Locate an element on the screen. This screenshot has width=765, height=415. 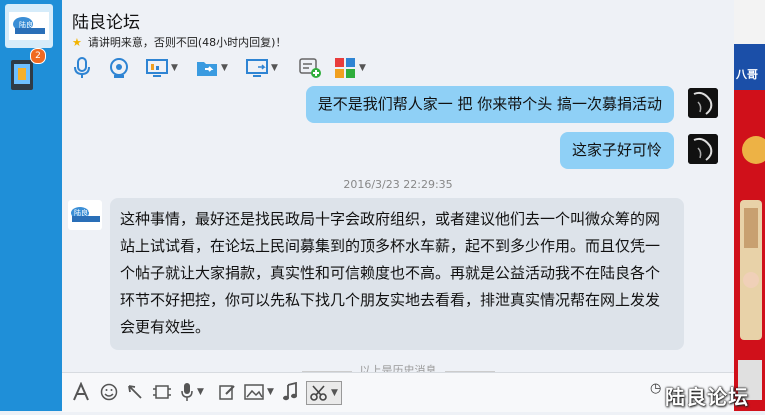
screenshot-icon is located at coordinates (162, 392).